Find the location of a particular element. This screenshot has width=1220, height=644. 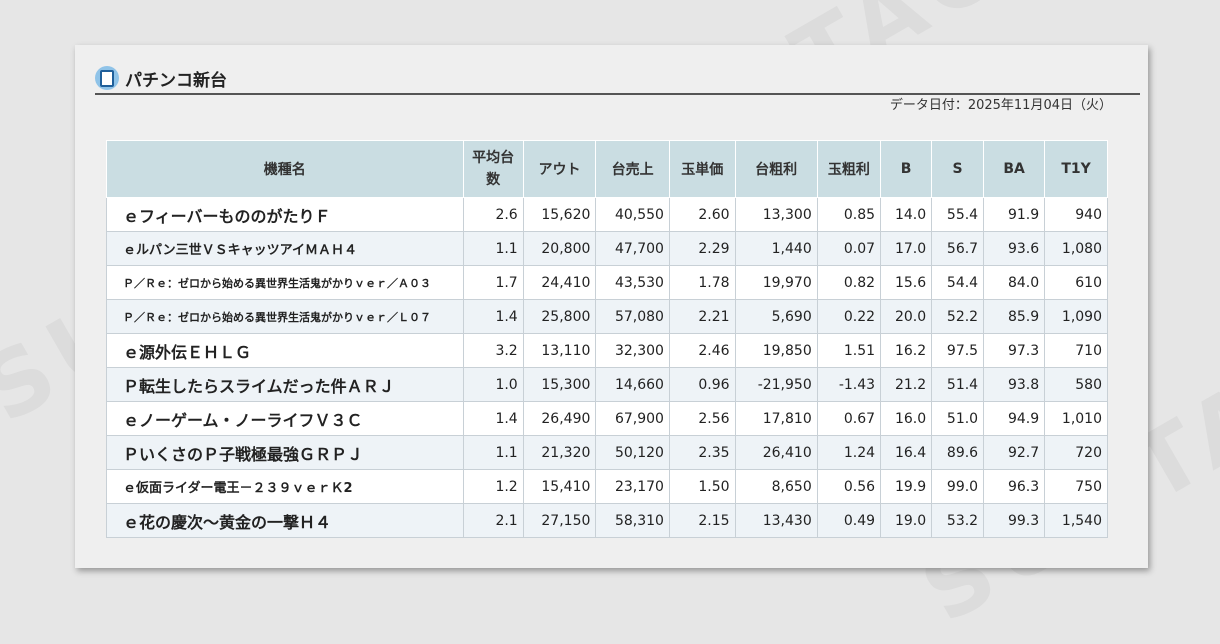

cell-S: 89.6 is located at coordinates (958, 452).